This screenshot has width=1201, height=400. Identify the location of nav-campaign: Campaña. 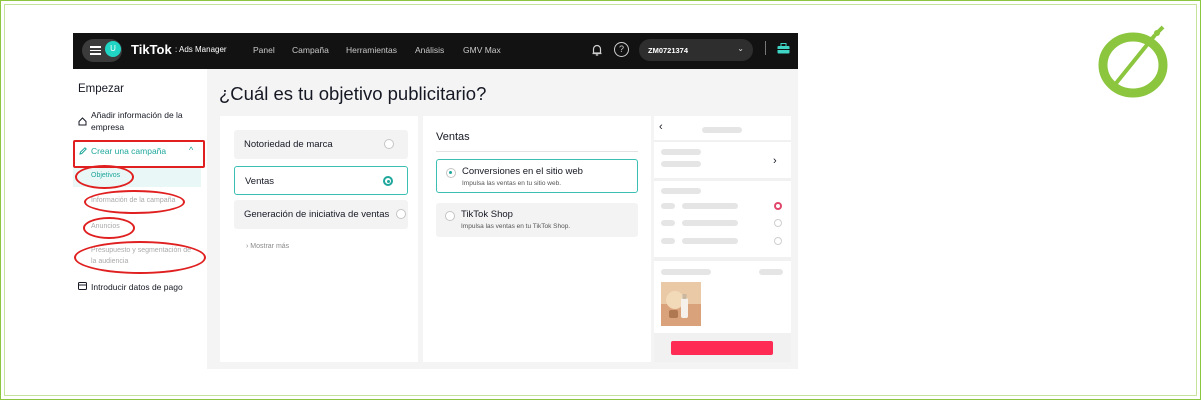
(310, 50).